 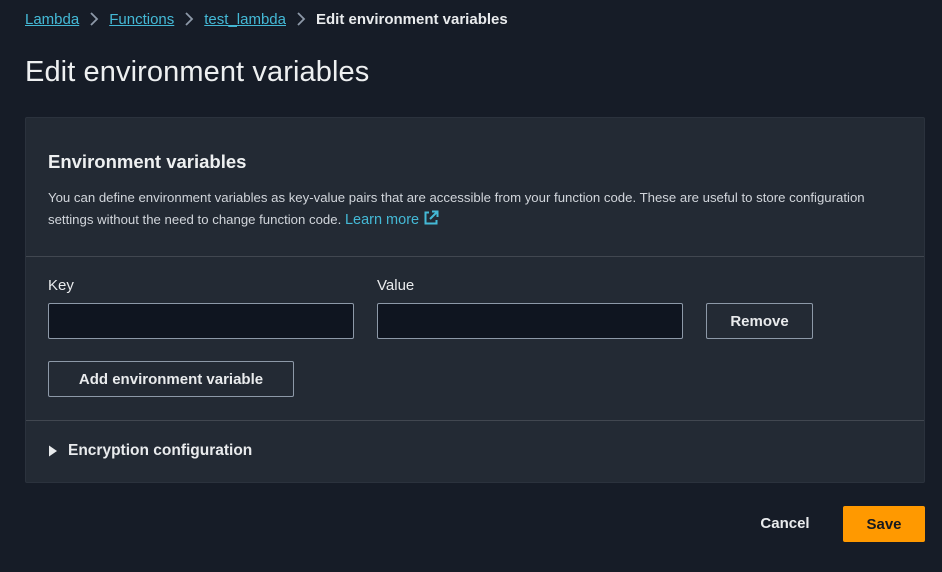 What do you see at coordinates (411, 19) in the screenshot?
I see `breadcrumb-current: Edit environment variables` at bounding box center [411, 19].